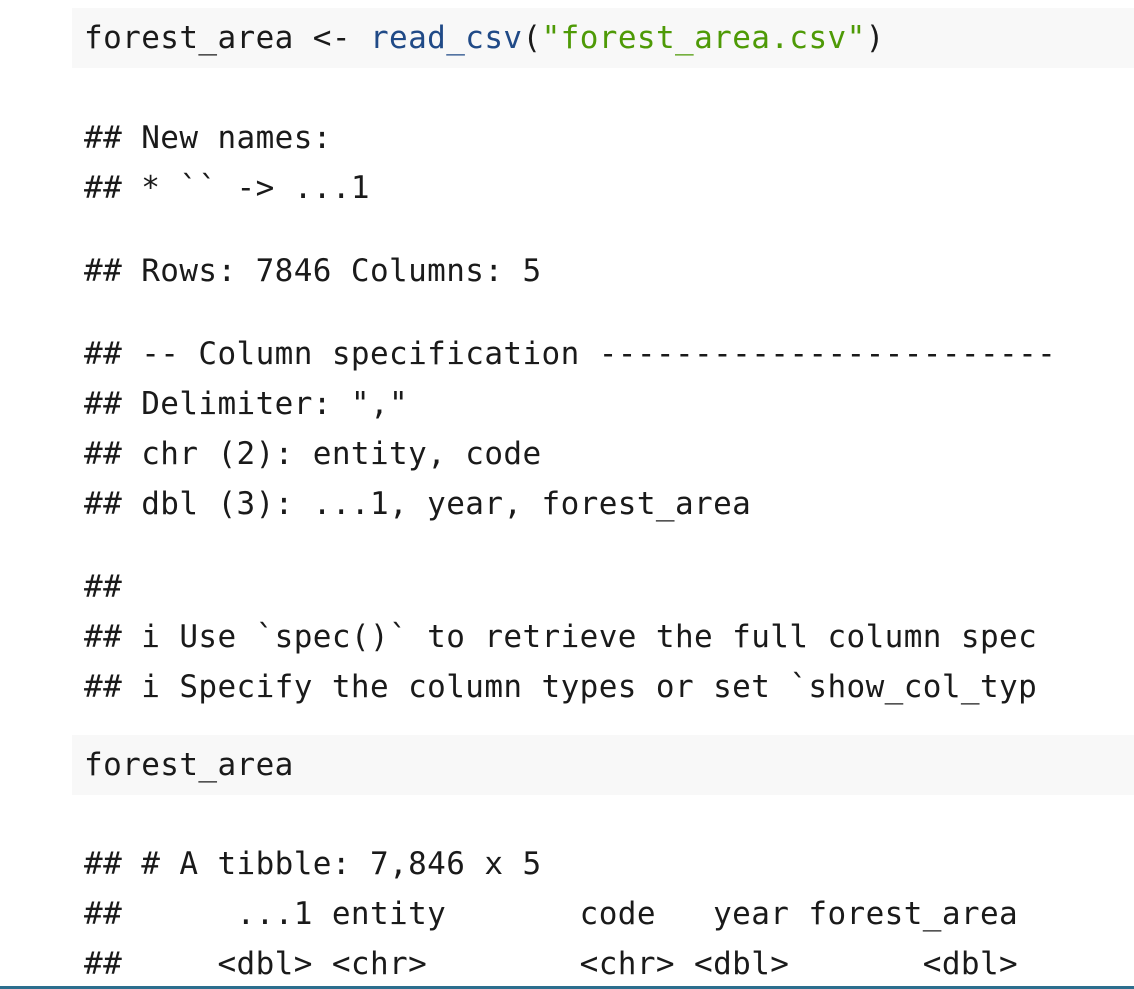  I want to click on code-close-paren: ), so click(875, 38).